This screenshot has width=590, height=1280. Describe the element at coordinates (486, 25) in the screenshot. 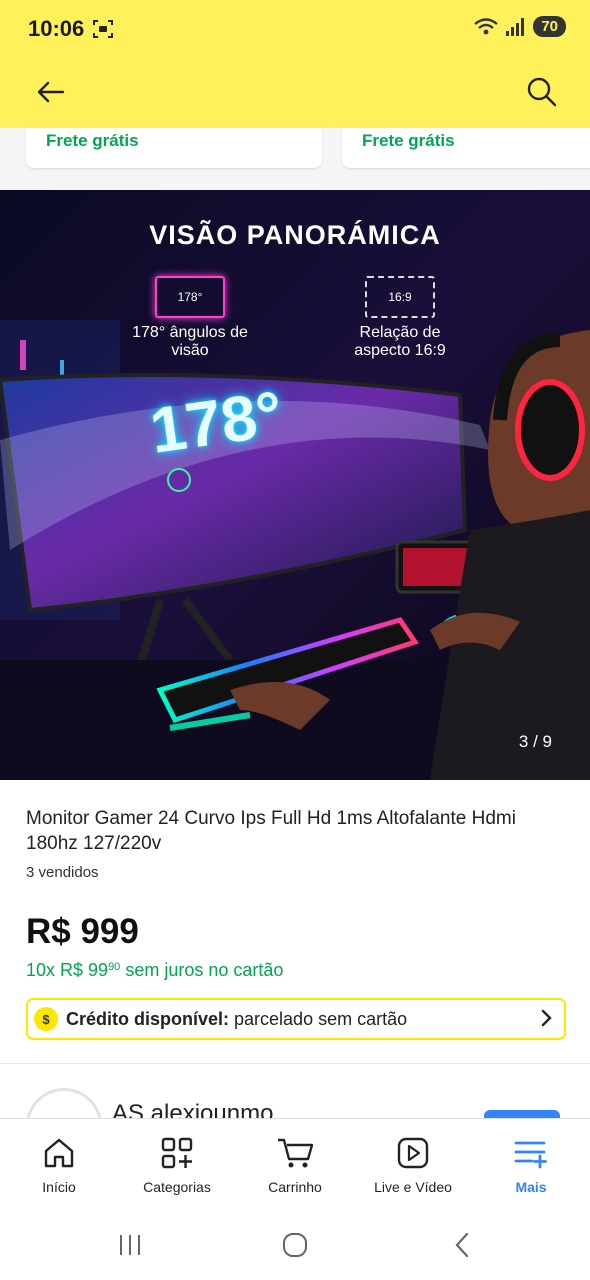

I see `wifi-icon` at that location.